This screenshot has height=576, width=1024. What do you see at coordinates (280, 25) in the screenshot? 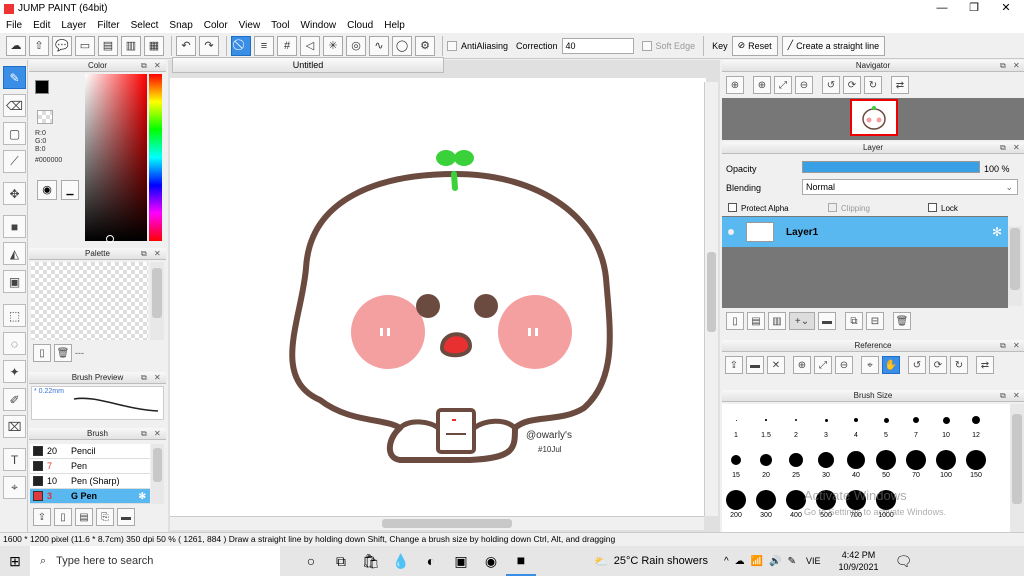
I see `menu-tool: Tool` at bounding box center [280, 25].